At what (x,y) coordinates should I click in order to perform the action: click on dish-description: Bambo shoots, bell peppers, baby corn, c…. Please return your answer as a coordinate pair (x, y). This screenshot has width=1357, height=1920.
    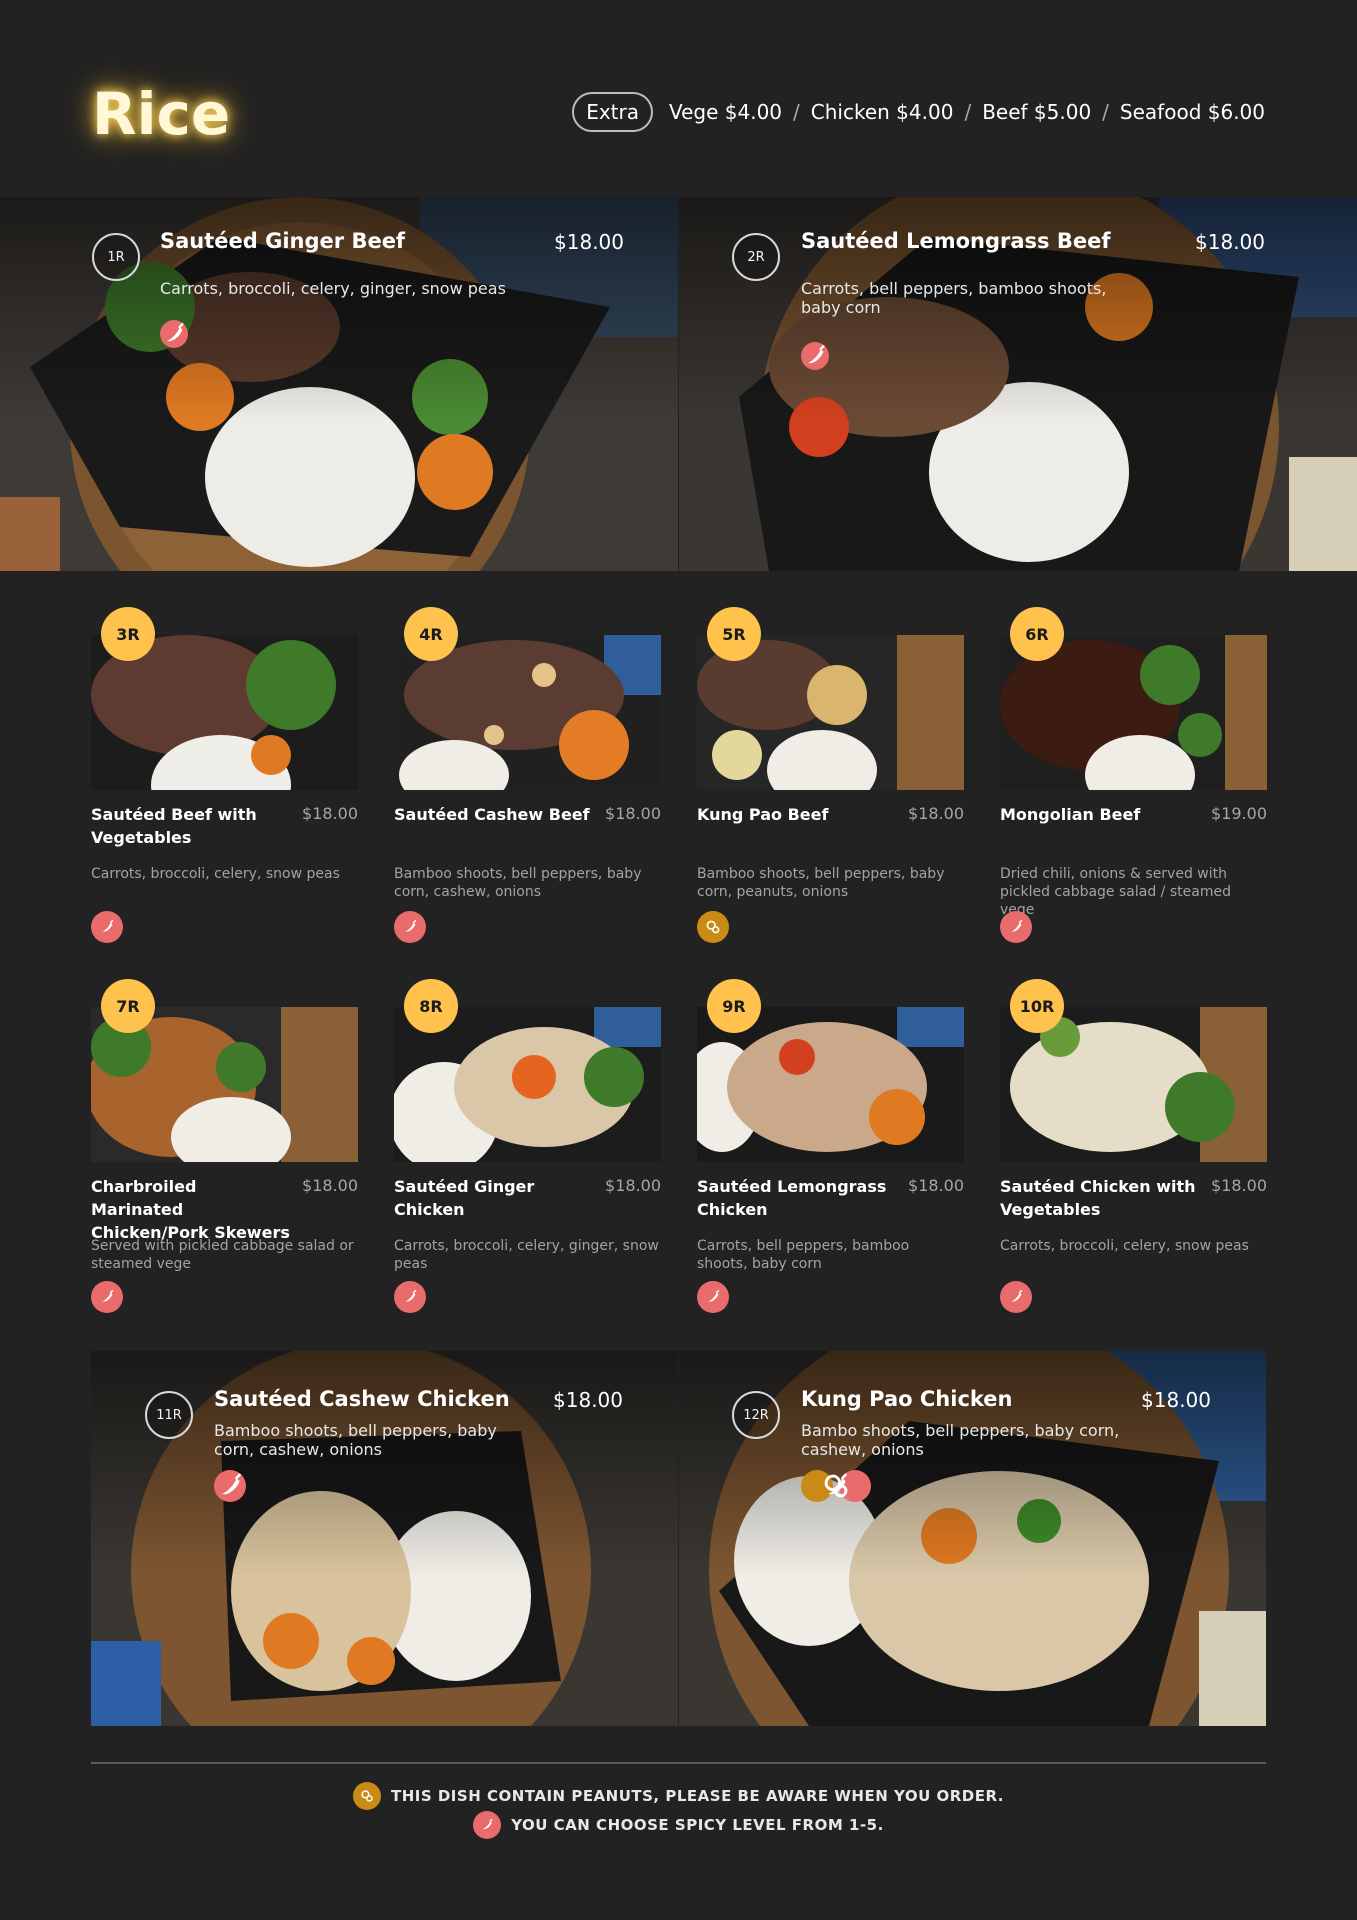
    Looking at the image, I should click on (960, 1440).